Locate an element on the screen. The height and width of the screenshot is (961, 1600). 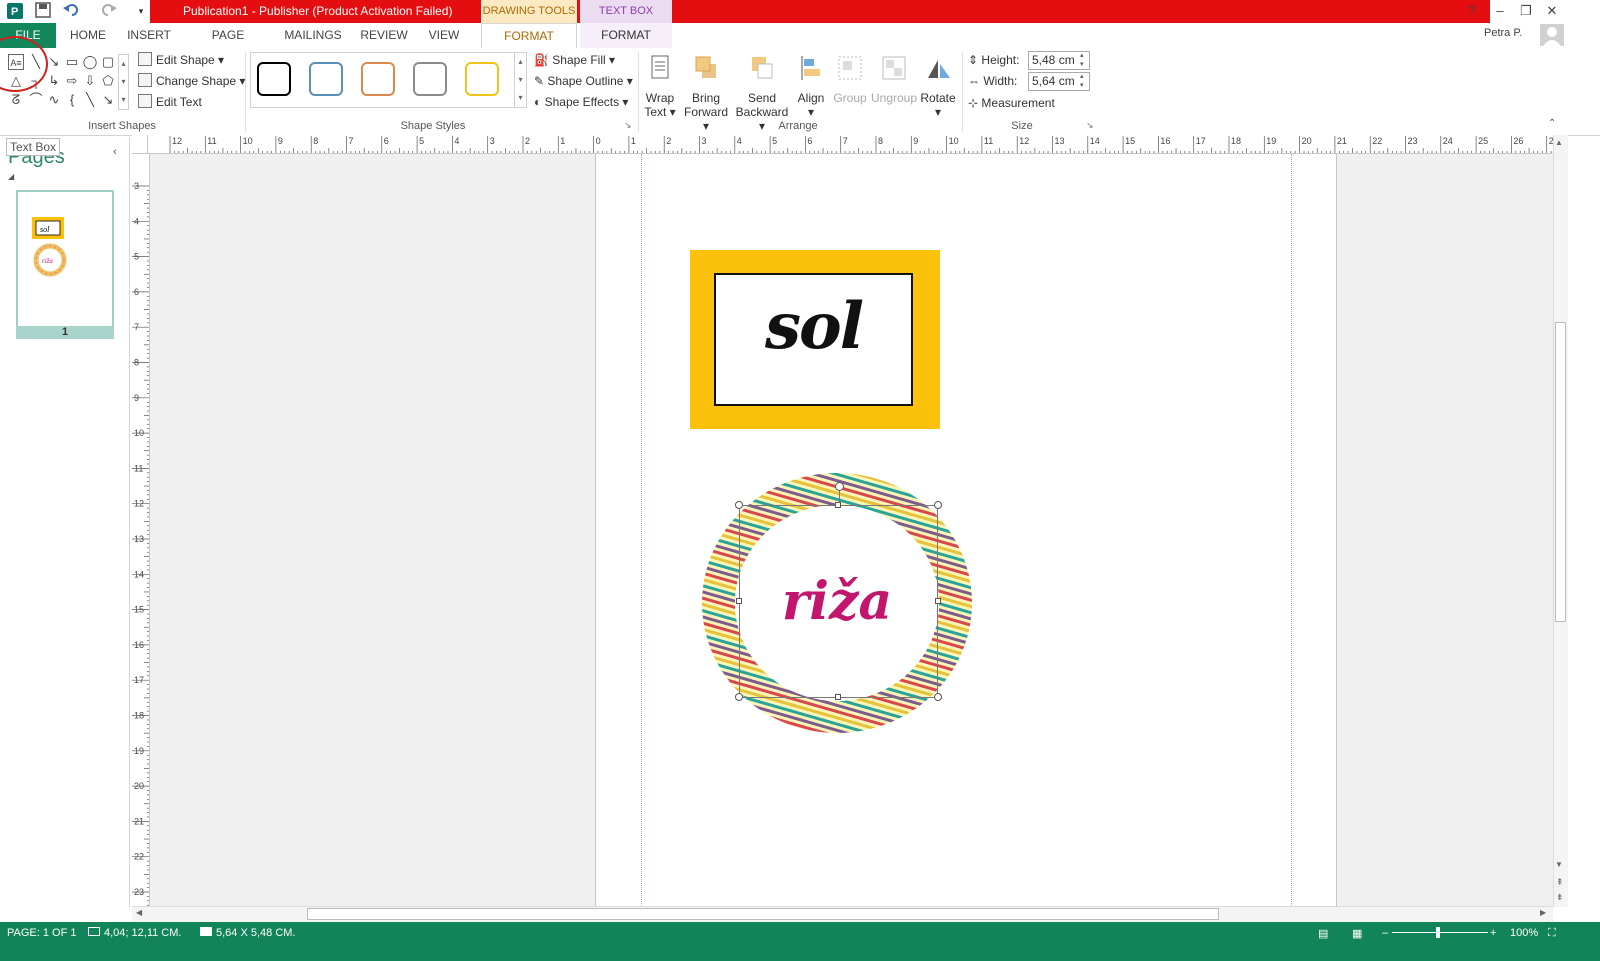
wrap-text-button: Wrap Text ▾ is located at coordinates (660, 86).